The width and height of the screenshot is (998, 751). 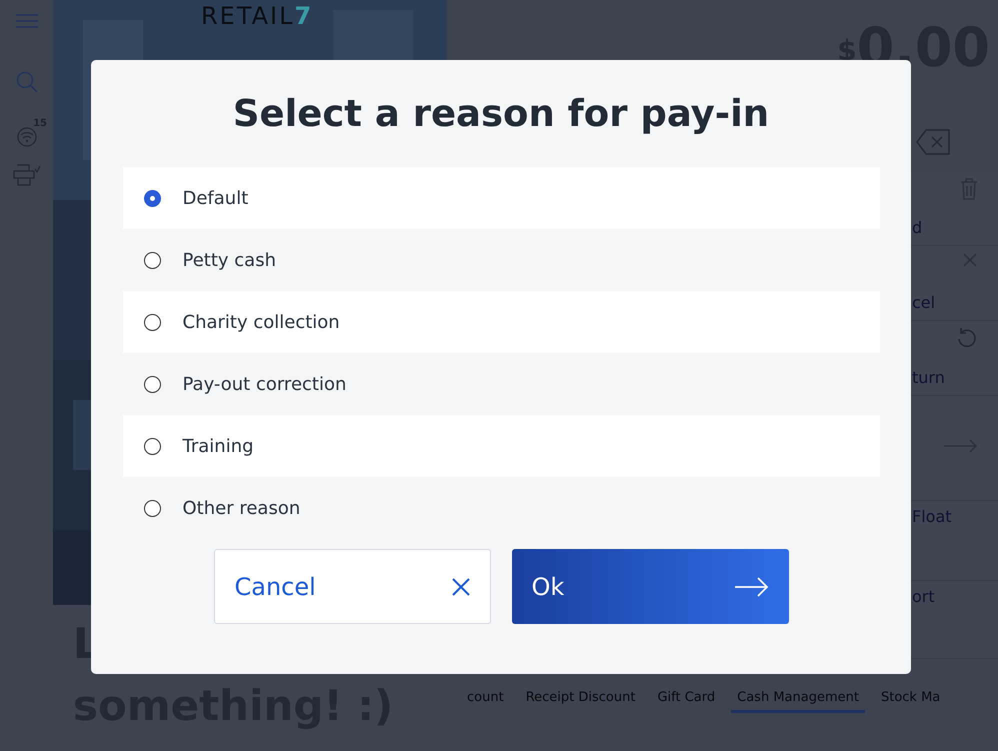 What do you see at coordinates (501, 260) in the screenshot?
I see `reason-option: Petty cash` at bounding box center [501, 260].